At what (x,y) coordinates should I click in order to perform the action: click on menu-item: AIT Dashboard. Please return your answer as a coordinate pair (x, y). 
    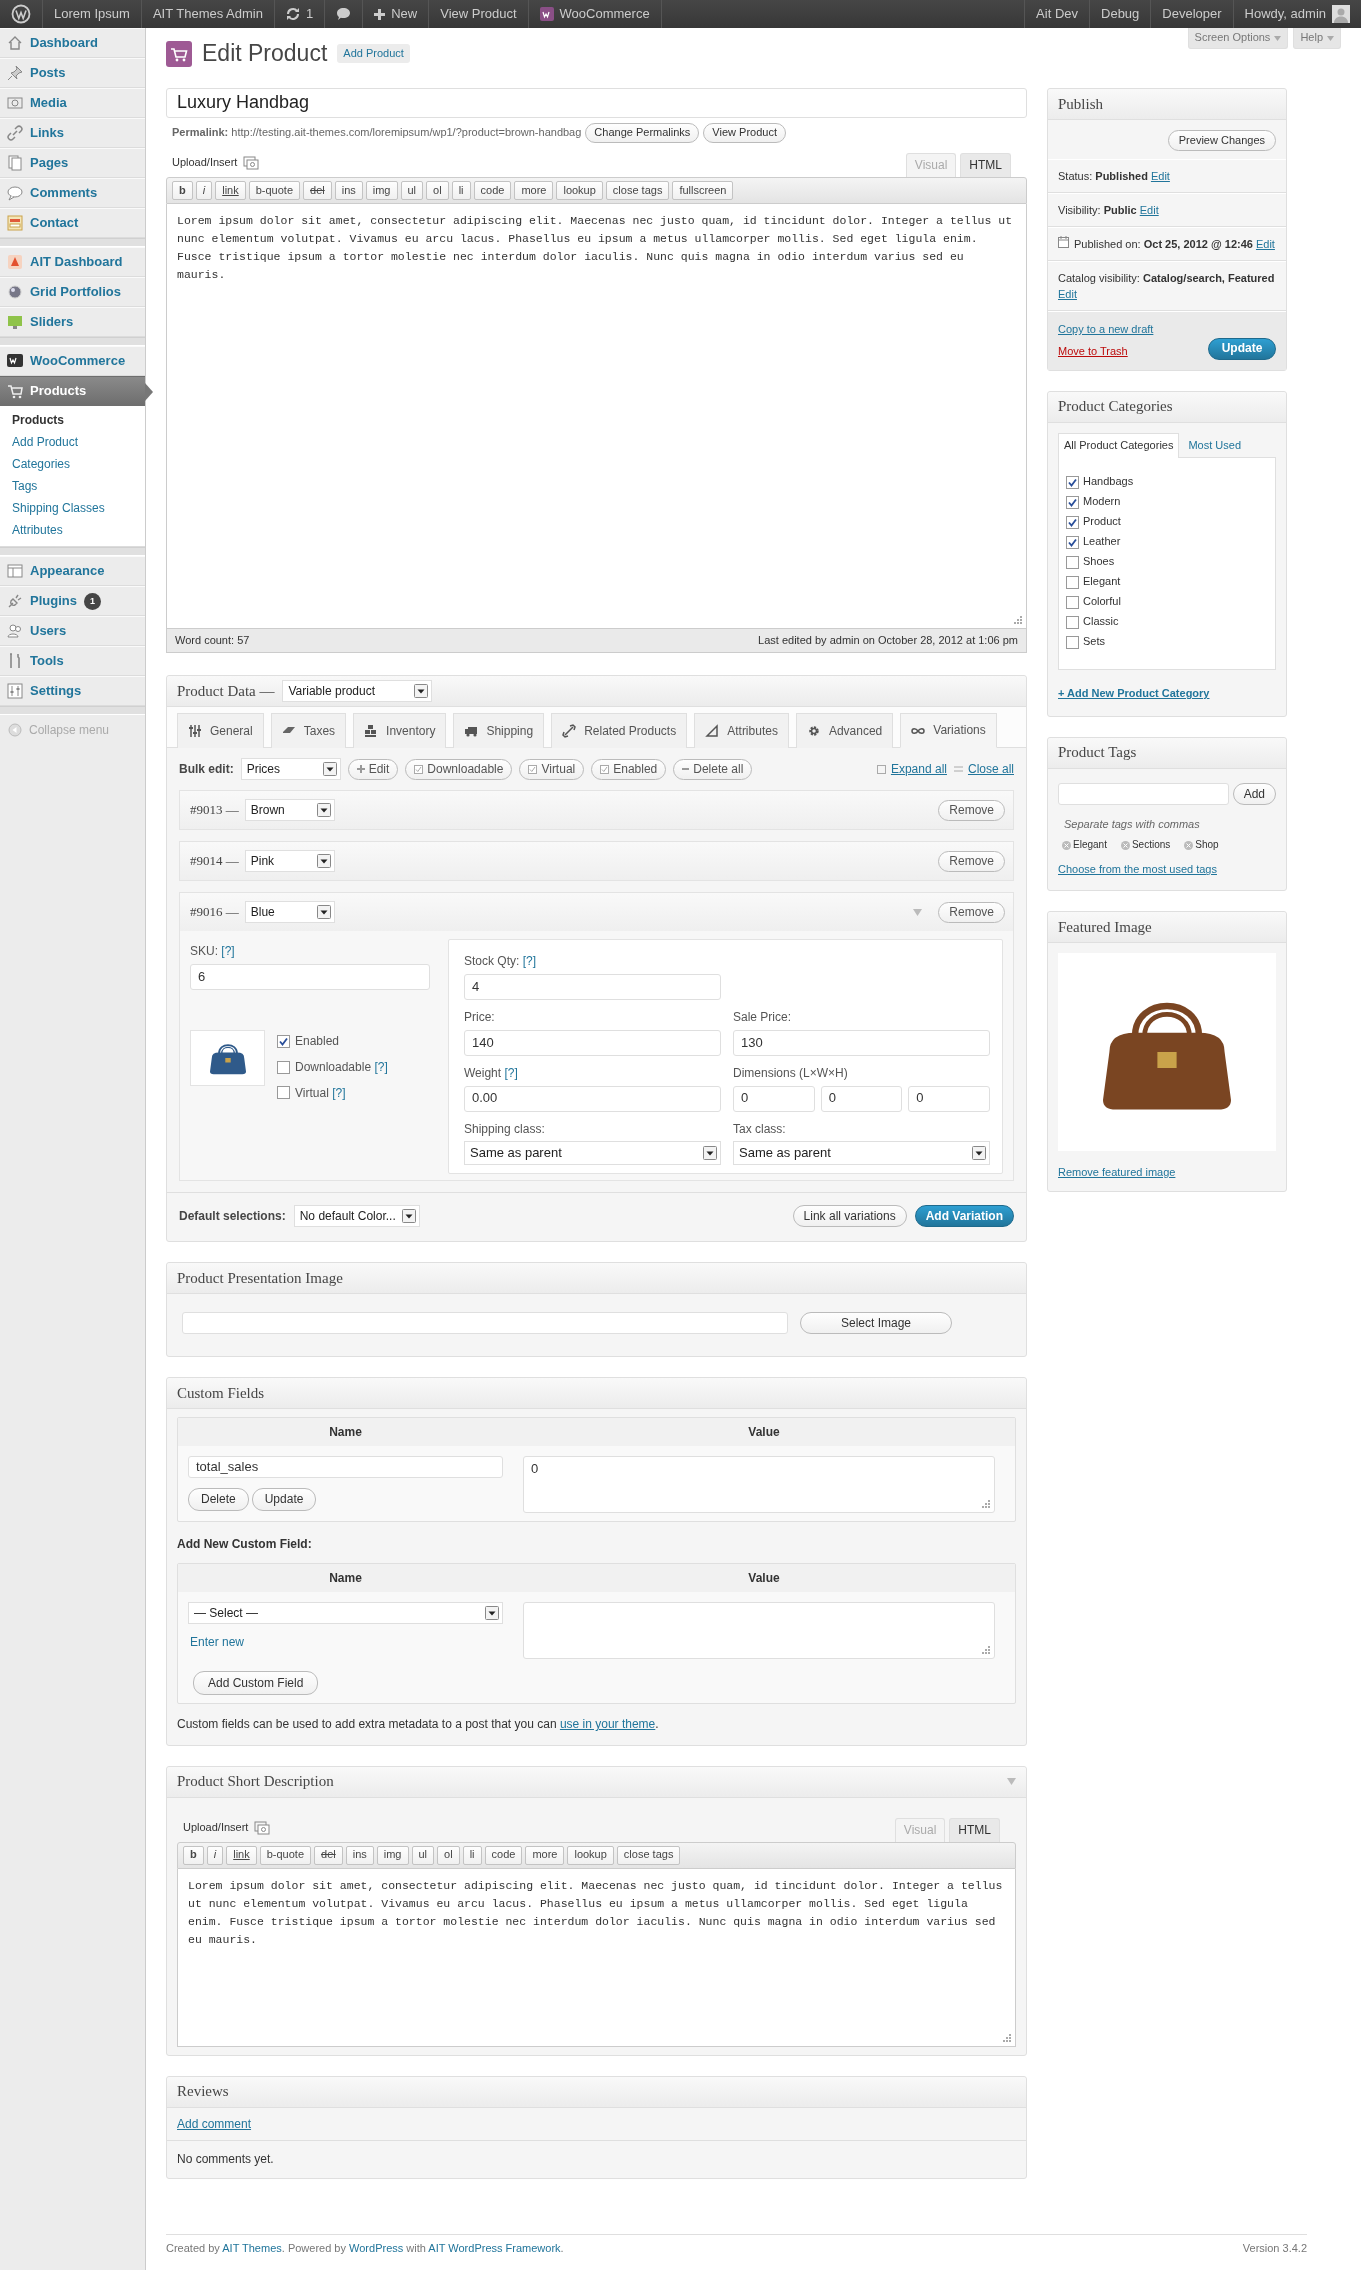
    Looking at the image, I should click on (72, 262).